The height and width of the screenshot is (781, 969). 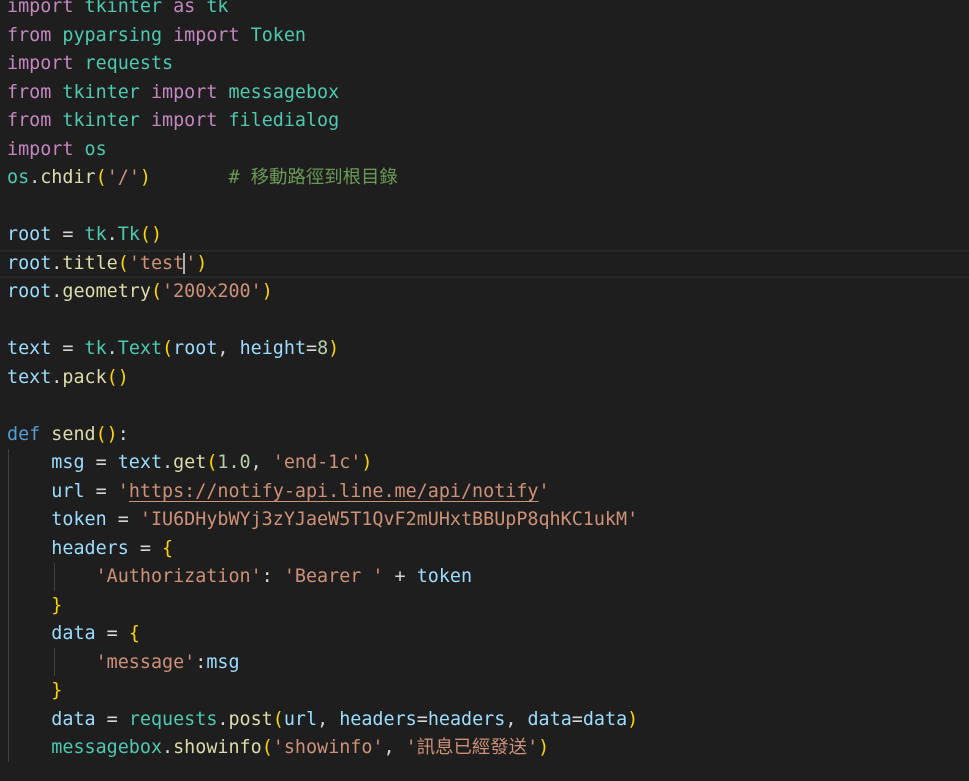 What do you see at coordinates (24, 434) in the screenshot?
I see `code-token: def` at bounding box center [24, 434].